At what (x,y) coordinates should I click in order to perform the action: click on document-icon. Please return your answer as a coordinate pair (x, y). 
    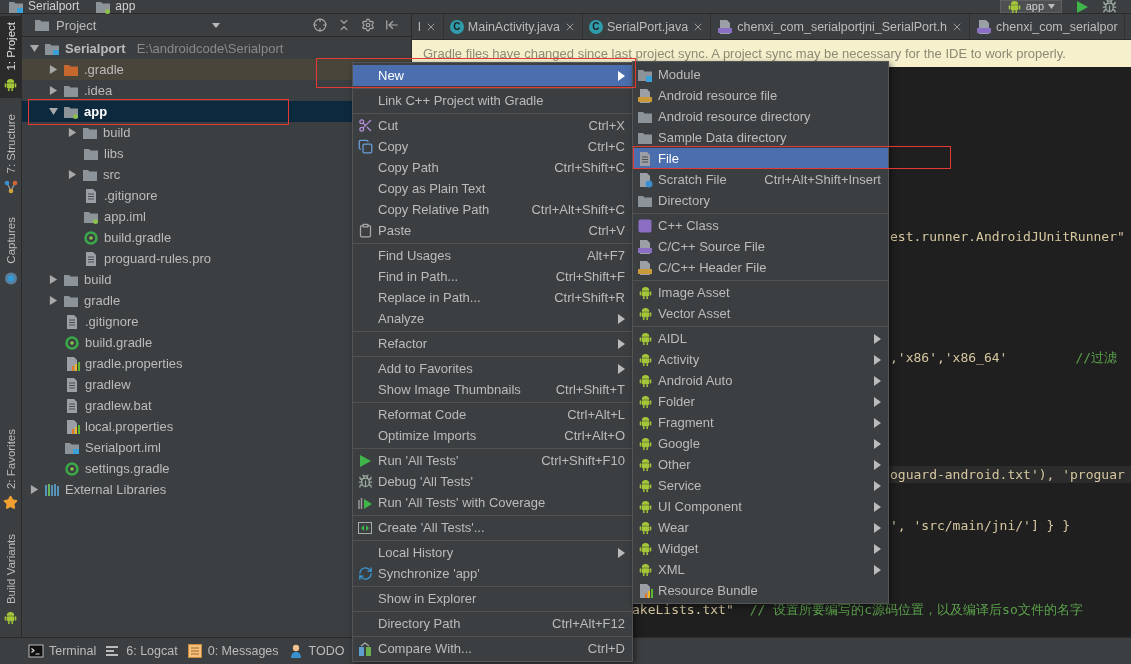
    Looking at the image, I should click on (645, 158).